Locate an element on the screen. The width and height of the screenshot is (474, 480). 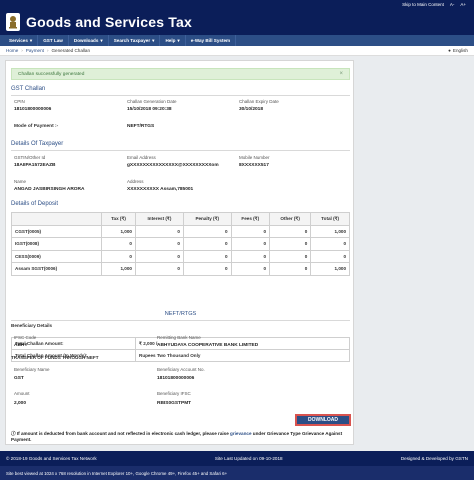
alert-message: Challan successfully generated is located at coordinates (51, 74).